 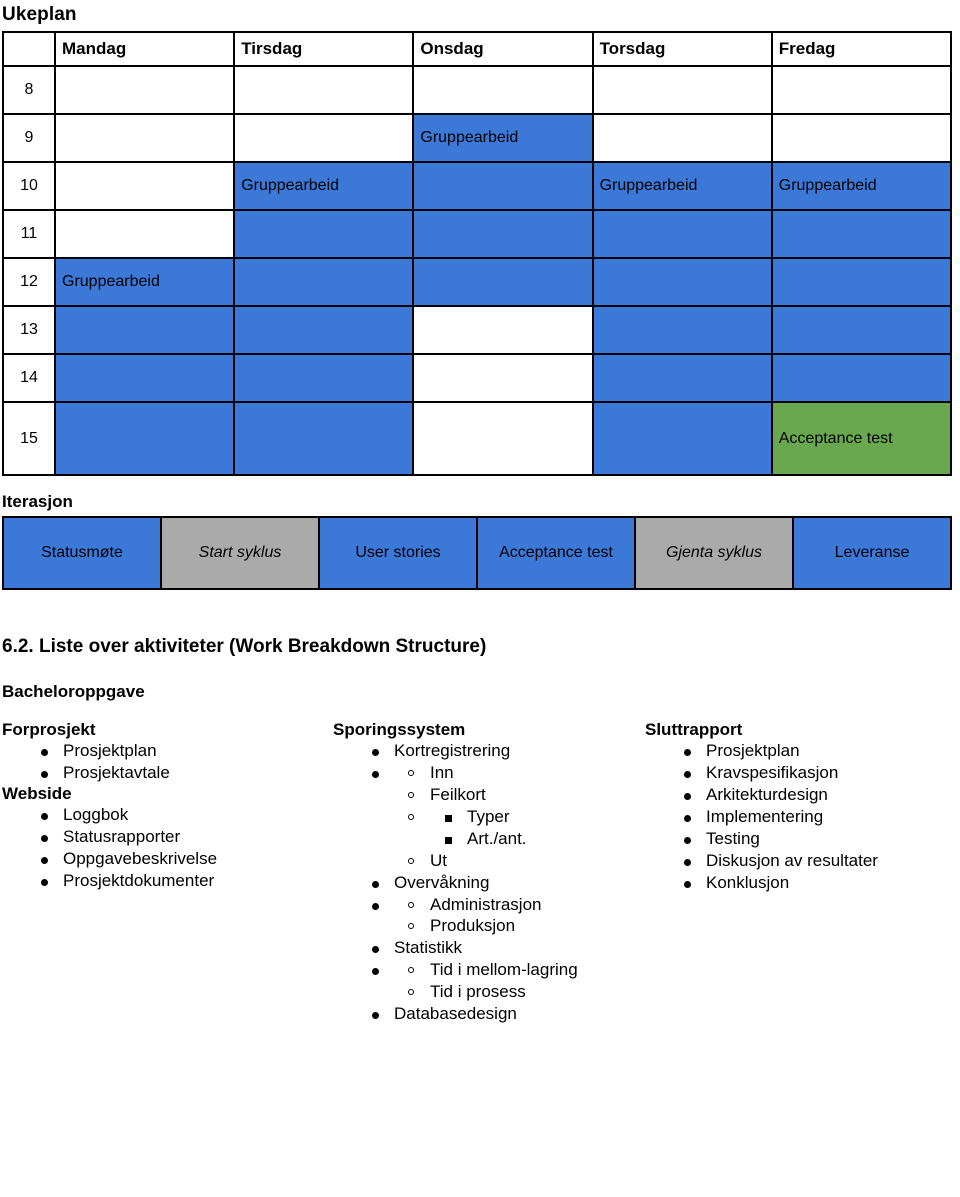 What do you see at coordinates (714, 553) in the screenshot?
I see `iteration-cell-gjenta-syklus: Gjenta syklus` at bounding box center [714, 553].